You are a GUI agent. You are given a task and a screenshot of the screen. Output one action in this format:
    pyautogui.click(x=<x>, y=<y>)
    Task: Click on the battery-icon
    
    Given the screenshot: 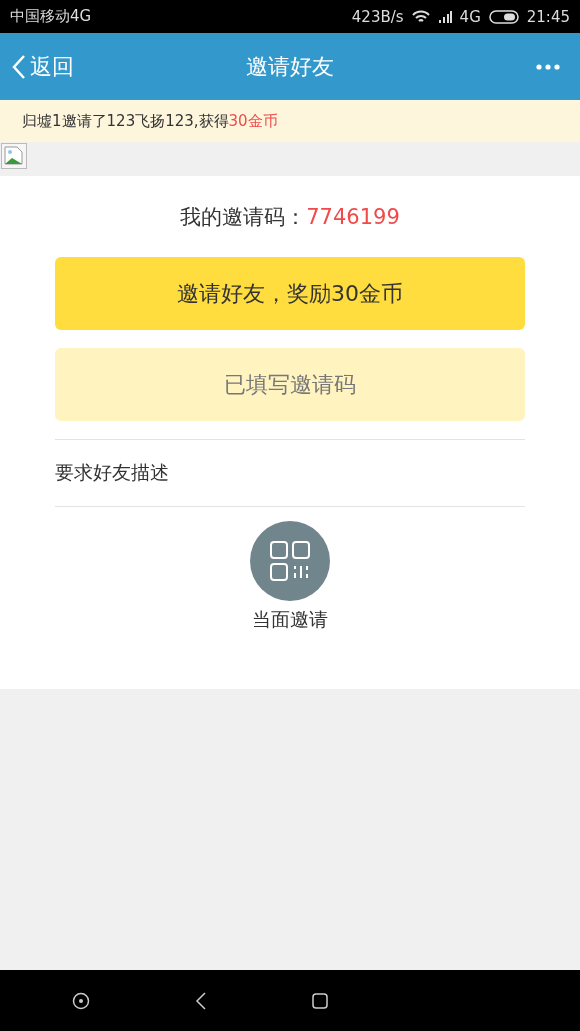 What is the action you would take?
    pyautogui.click(x=503, y=16)
    